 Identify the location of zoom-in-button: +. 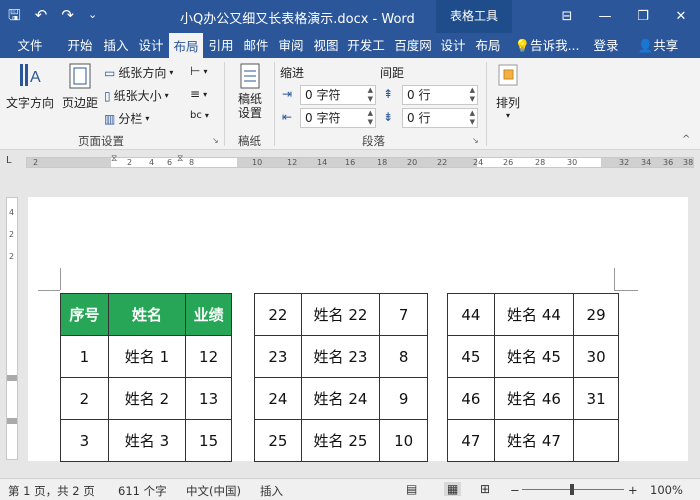
(633, 490).